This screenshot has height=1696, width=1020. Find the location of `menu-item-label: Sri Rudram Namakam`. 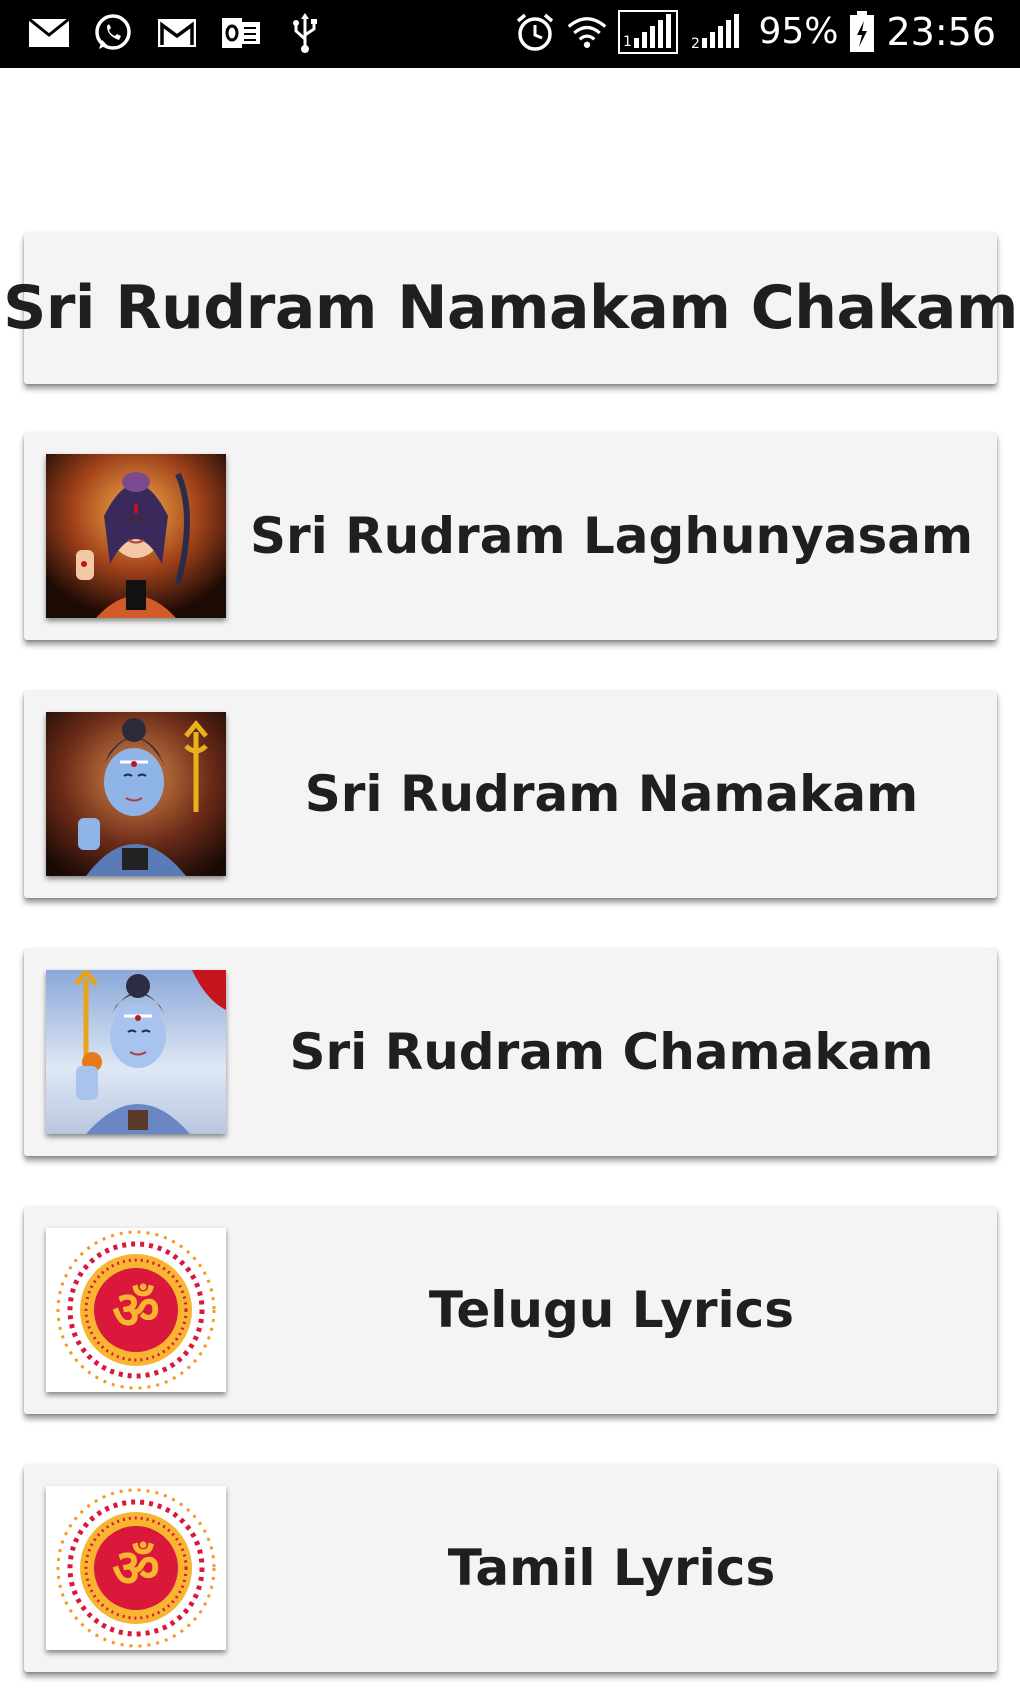

menu-item-label: Sri Rudram Namakam is located at coordinates (611, 794).